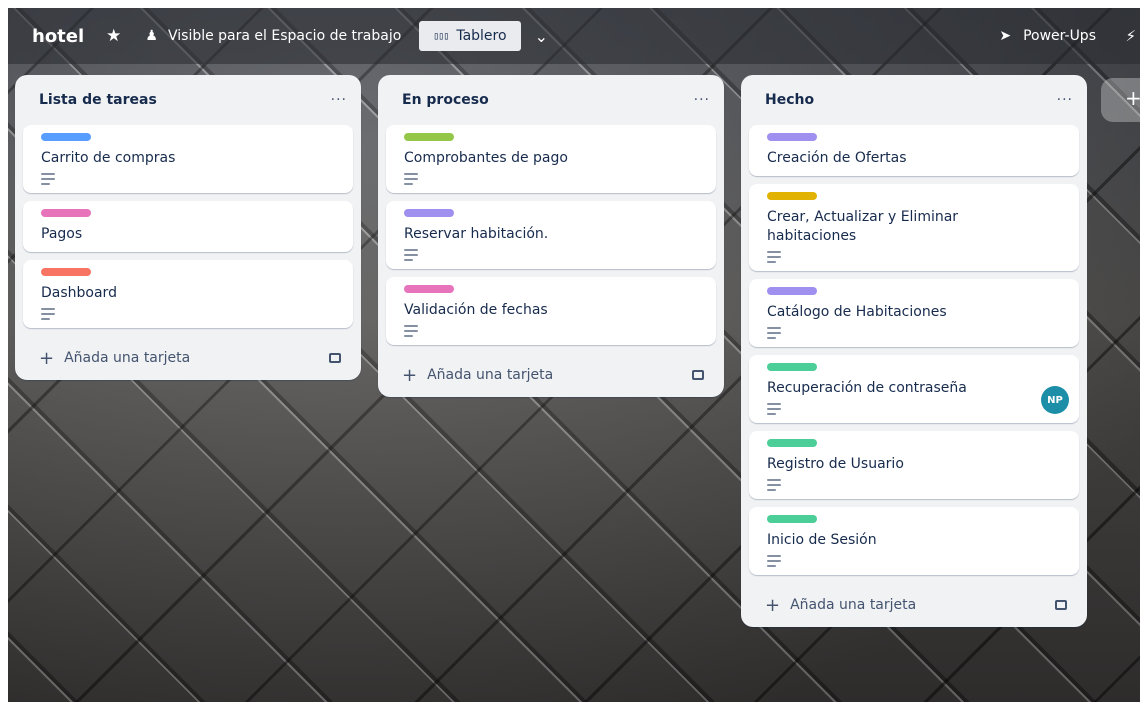  Describe the element at coordinates (1120, 100) in the screenshot. I see `add-list-button: +` at that location.